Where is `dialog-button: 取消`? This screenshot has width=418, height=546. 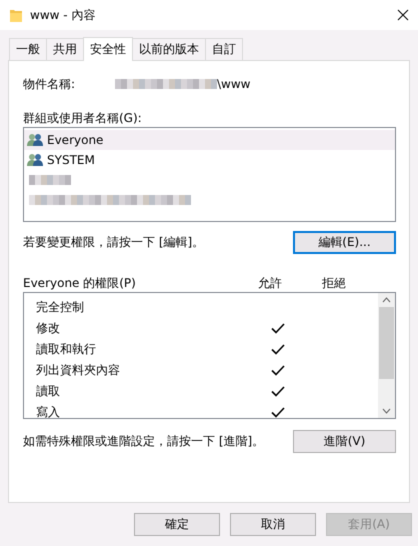
dialog-button: 取消 is located at coordinates (273, 524).